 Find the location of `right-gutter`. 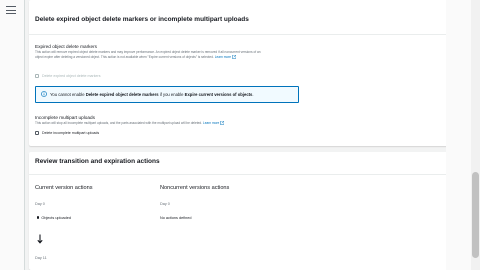

right-gutter is located at coordinates (458, 135).